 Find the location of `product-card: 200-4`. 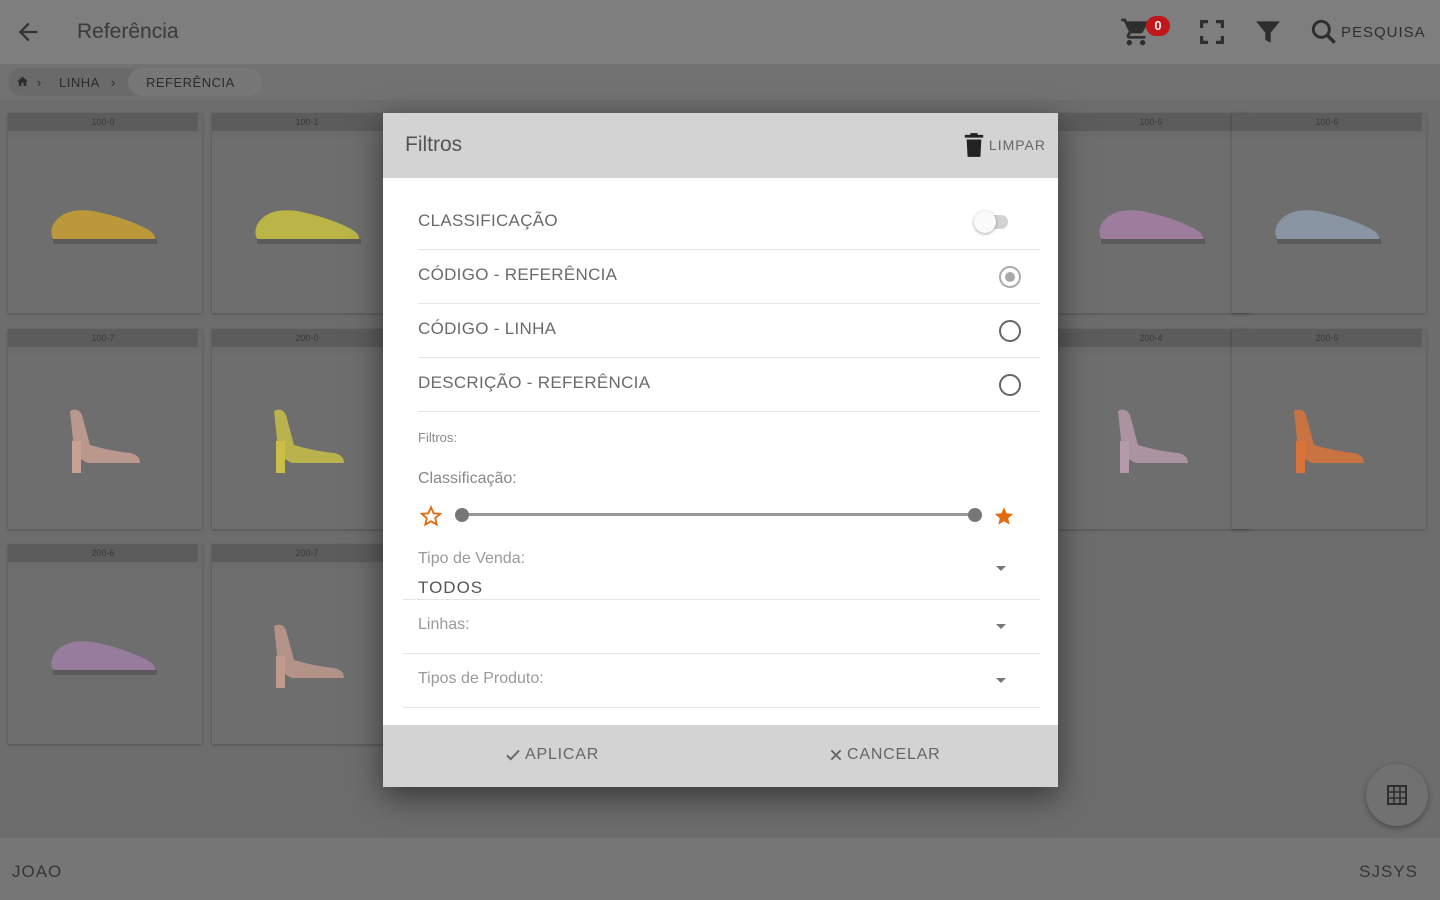

product-card: 200-4 is located at coordinates (1153, 429).